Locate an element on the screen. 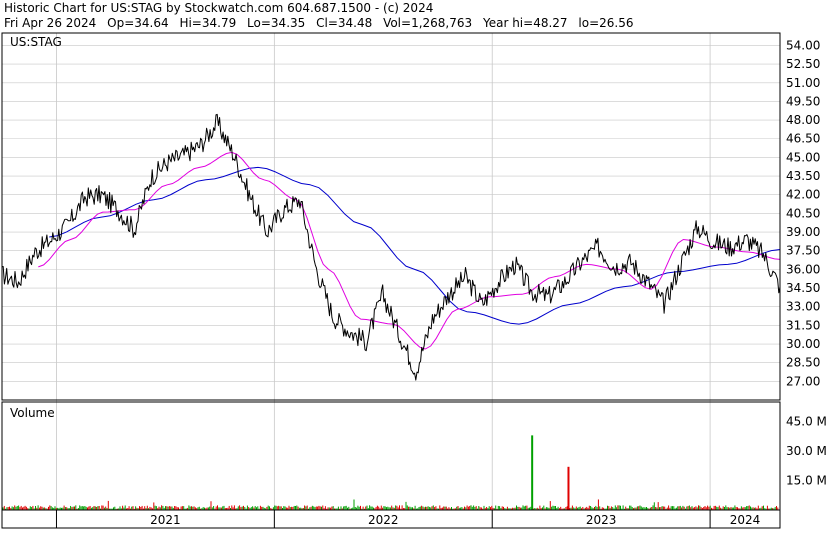 Image resolution: width=830 pixels, height=543 pixels. price-tick-label: 36.00 is located at coordinates (803, 269).